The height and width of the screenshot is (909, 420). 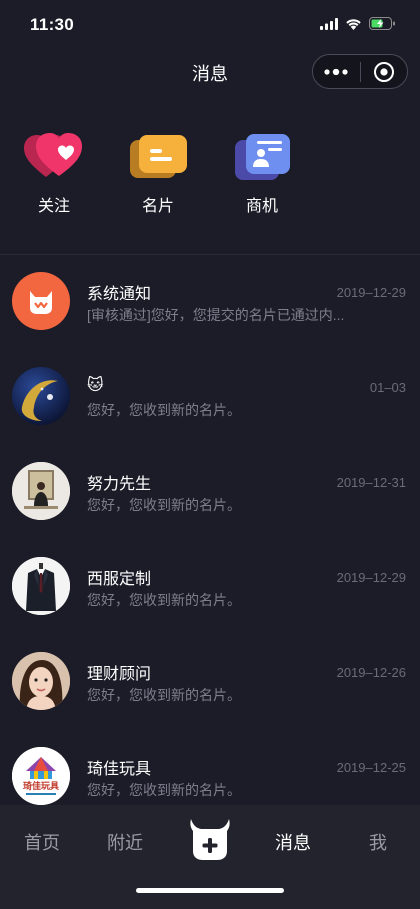 I want to click on bull-add-icon, so click(x=210, y=839).